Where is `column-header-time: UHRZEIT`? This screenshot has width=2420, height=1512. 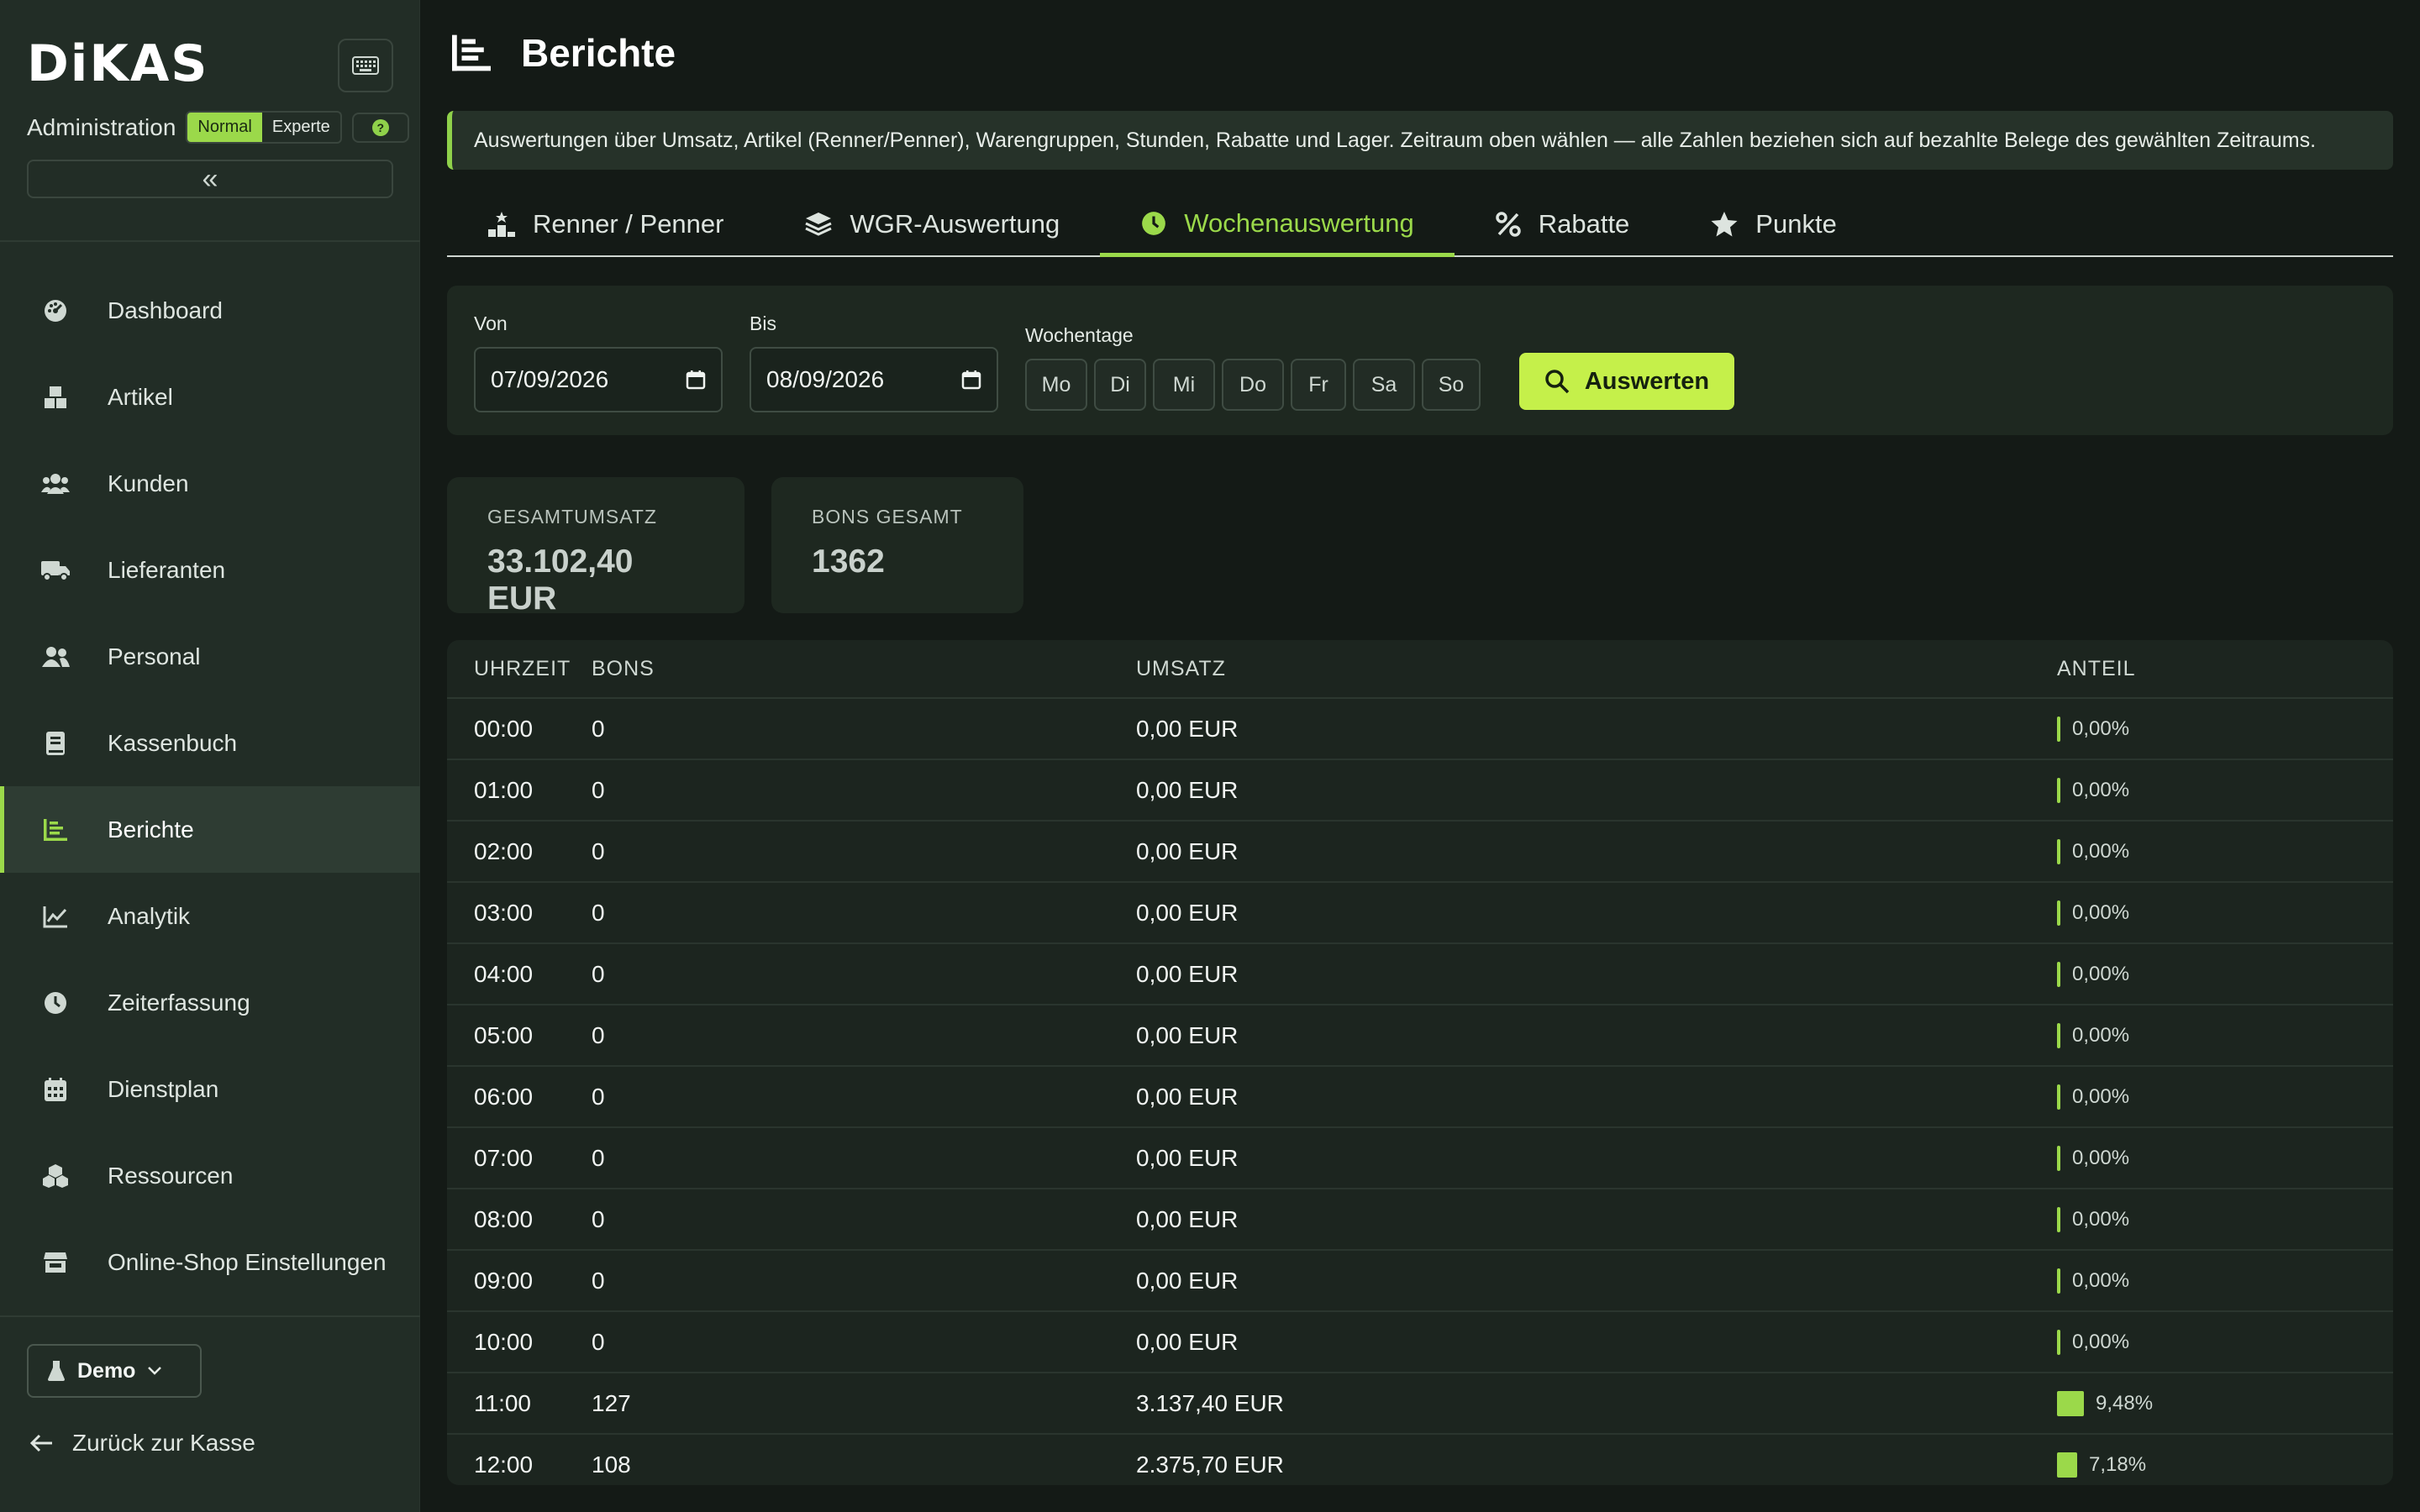
column-header-time: UHRZEIT is located at coordinates (519, 669).